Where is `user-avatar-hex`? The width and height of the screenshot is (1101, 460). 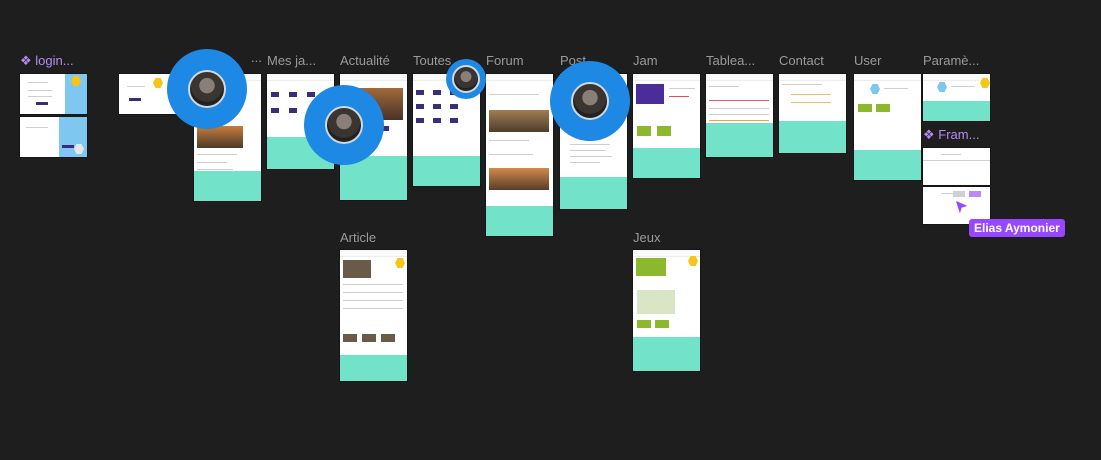 user-avatar-hex is located at coordinates (875, 89).